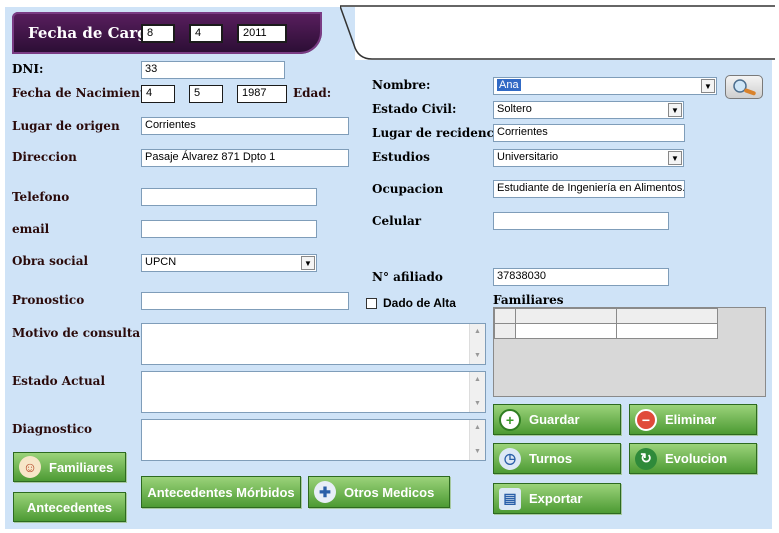 This screenshot has height=533, width=779. What do you see at coordinates (696, 458) in the screenshot?
I see `evolucion-label: Evolucion` at bounding box center [696, 458].